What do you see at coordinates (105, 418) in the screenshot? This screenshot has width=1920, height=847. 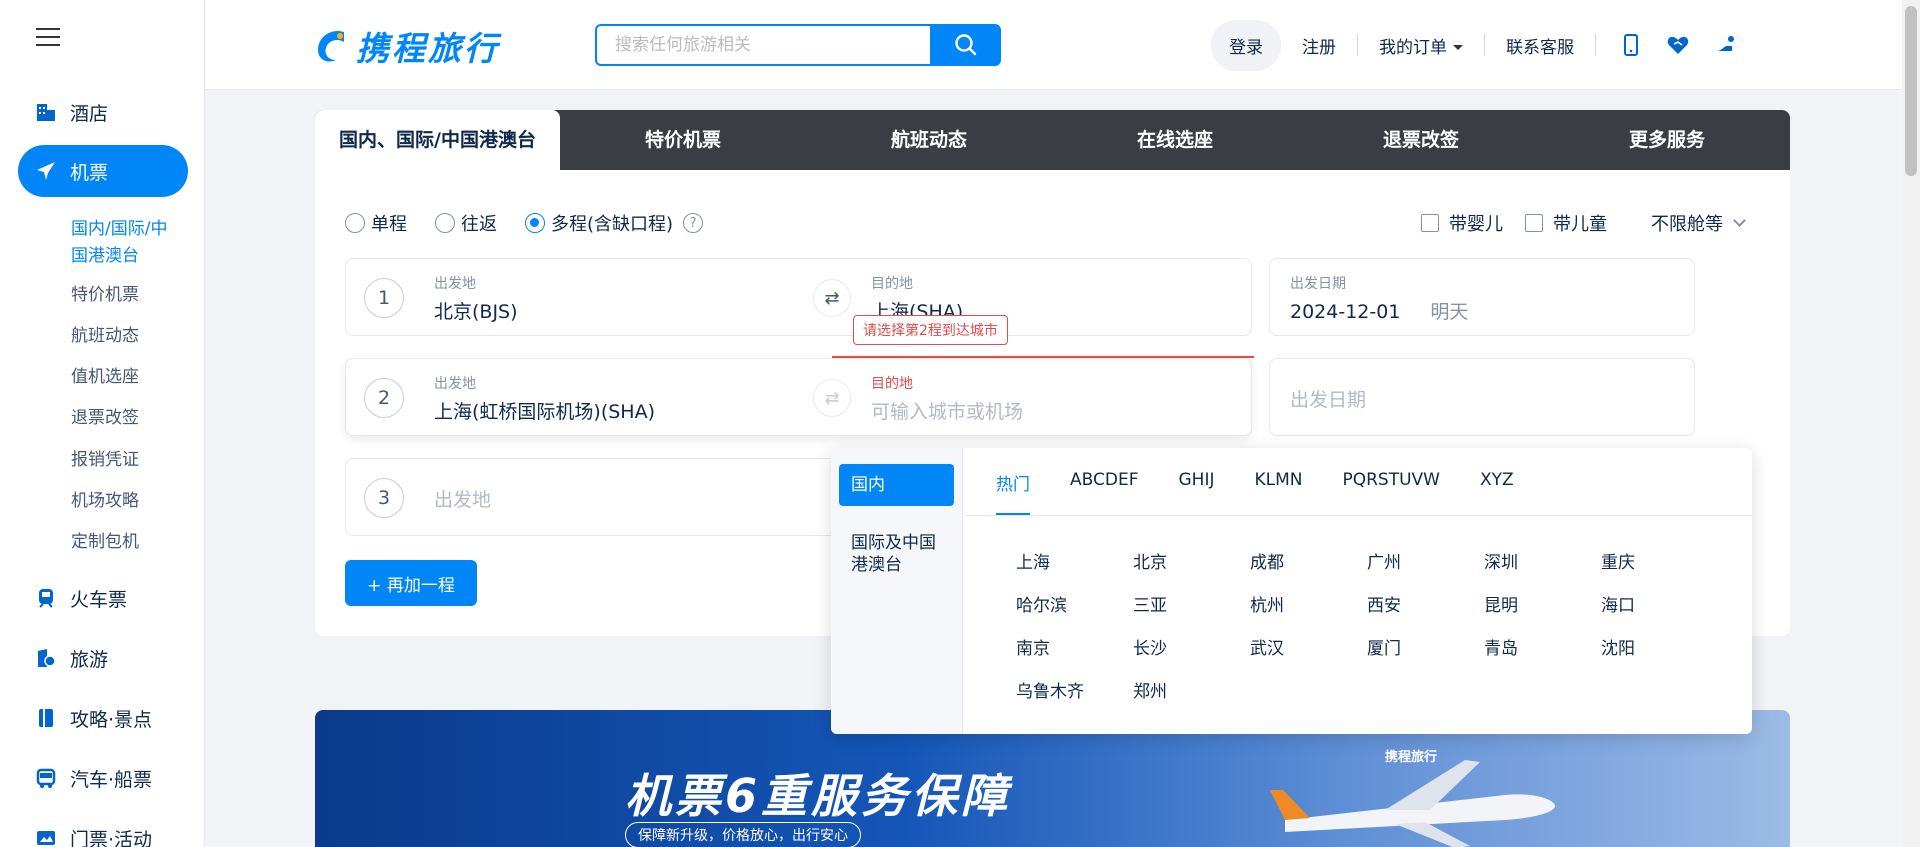 I see `sidebar-subitem-refund: 退票改签` at bounding box center [105, 418].